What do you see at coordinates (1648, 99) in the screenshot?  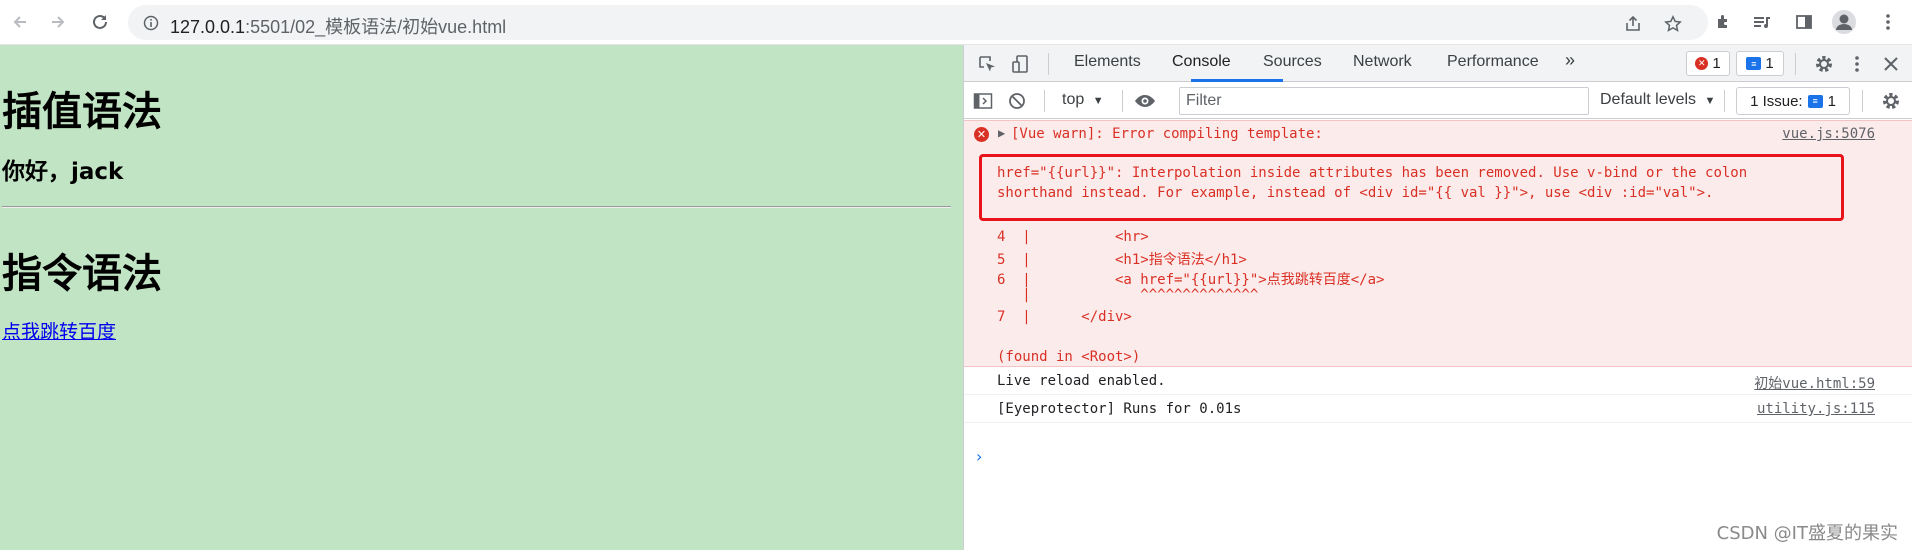 I see `log-levels-label: Default levels` at bounding box center [1648, 99].